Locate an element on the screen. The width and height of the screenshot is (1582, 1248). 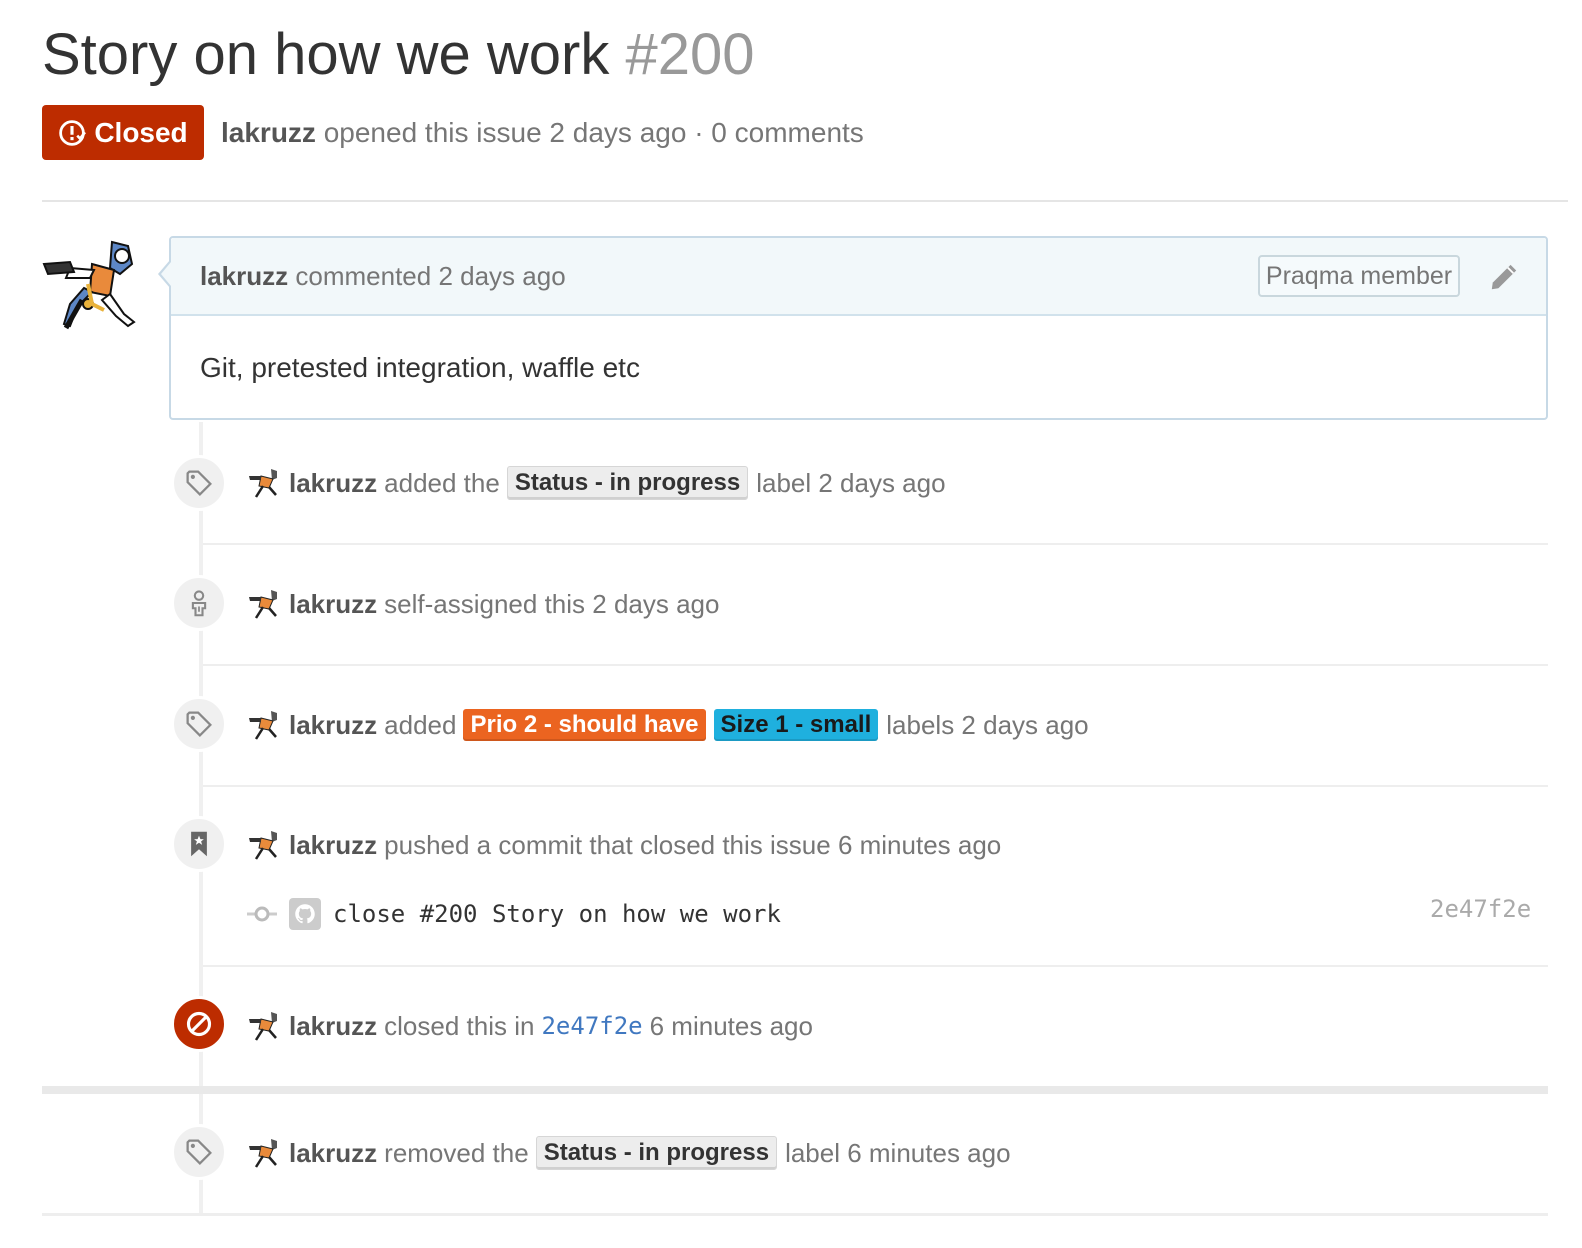
commit-sha-link: 2e47f2e is located at coordinates (1480, 909).